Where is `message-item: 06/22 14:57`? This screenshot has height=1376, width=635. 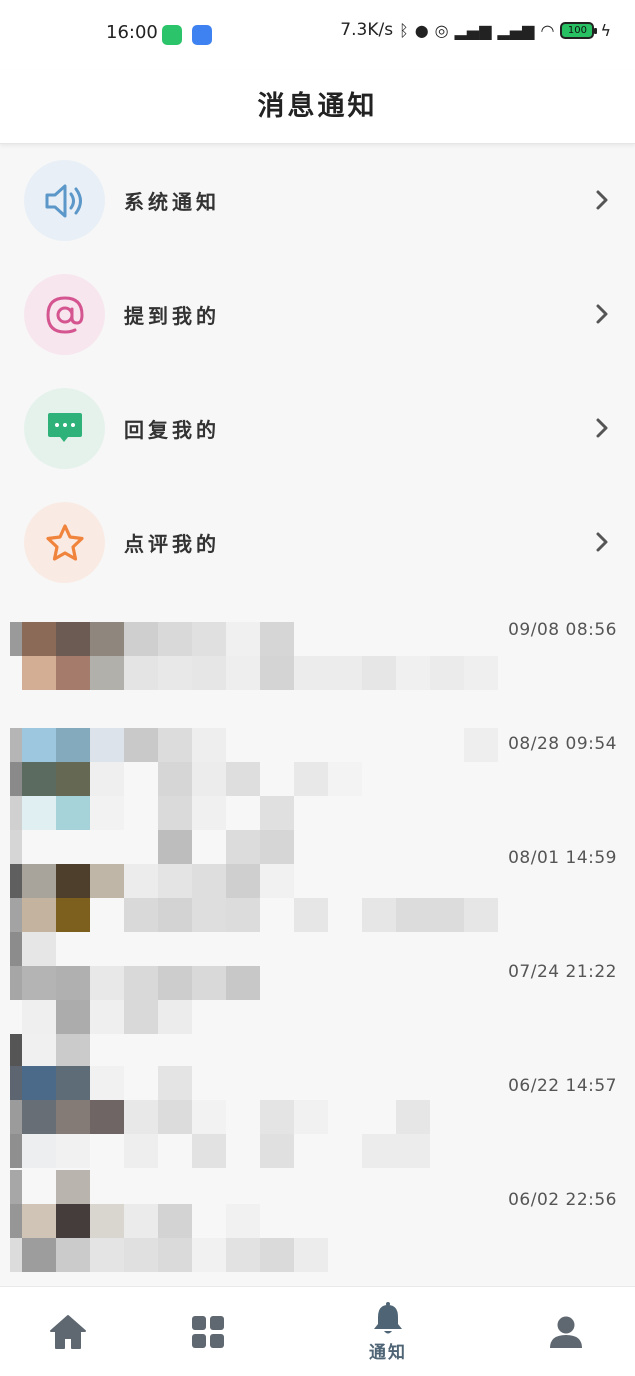 message-item: 06/22 14:57 is located at coordinates (317, 1124).